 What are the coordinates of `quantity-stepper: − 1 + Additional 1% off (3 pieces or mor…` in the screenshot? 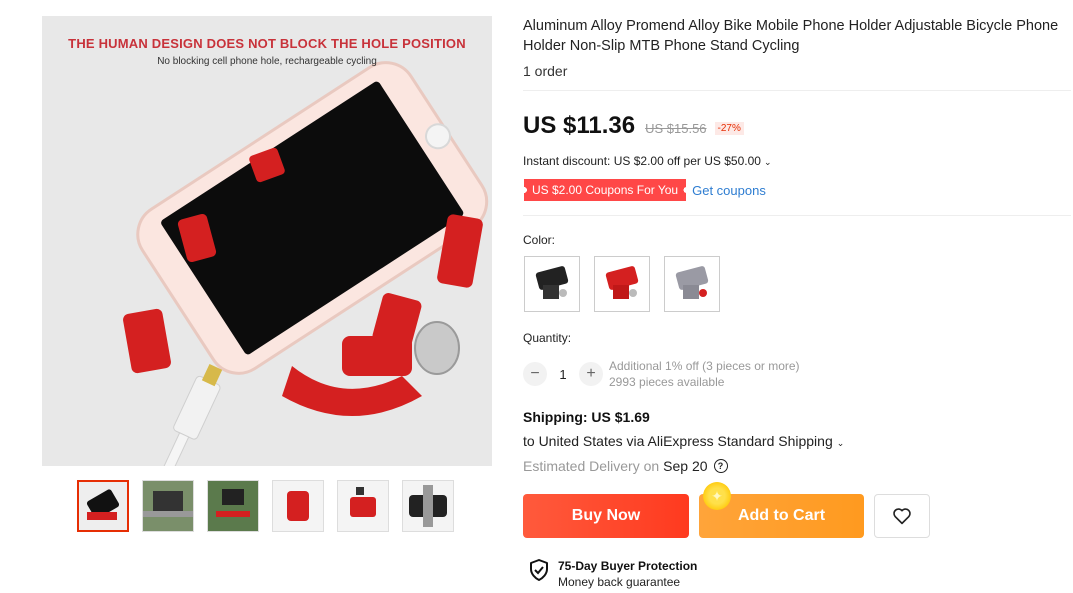 It's located at (661, 374).